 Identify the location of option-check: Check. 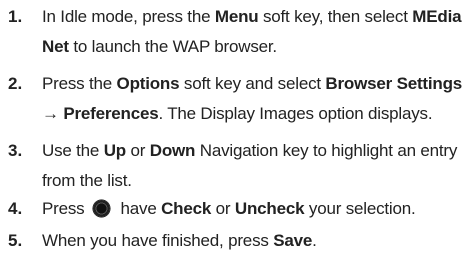
(186, 208).